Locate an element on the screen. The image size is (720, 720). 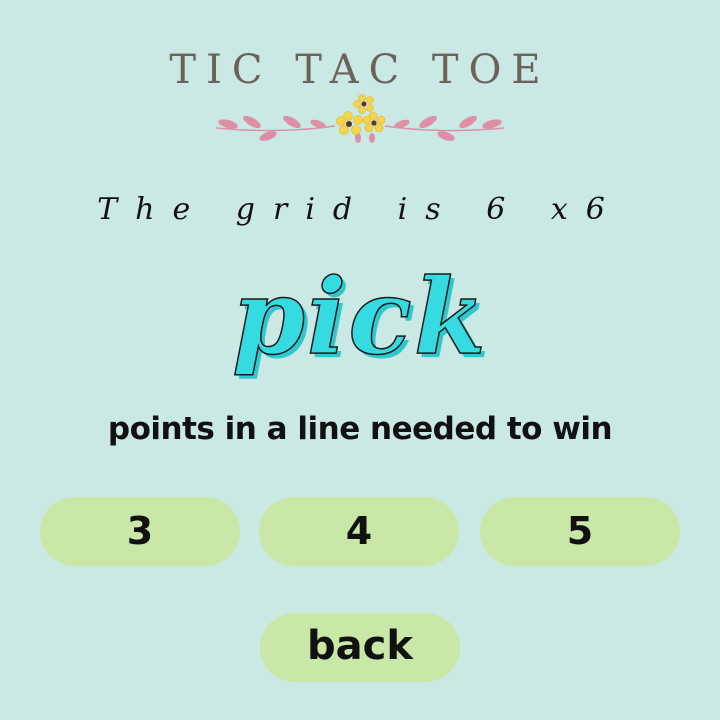
option-5-button: 5 is located at coordinates (580, 531).